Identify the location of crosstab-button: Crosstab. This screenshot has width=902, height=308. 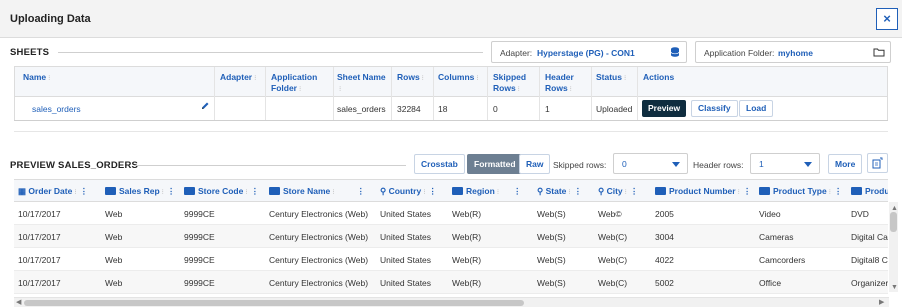
(439, 164).